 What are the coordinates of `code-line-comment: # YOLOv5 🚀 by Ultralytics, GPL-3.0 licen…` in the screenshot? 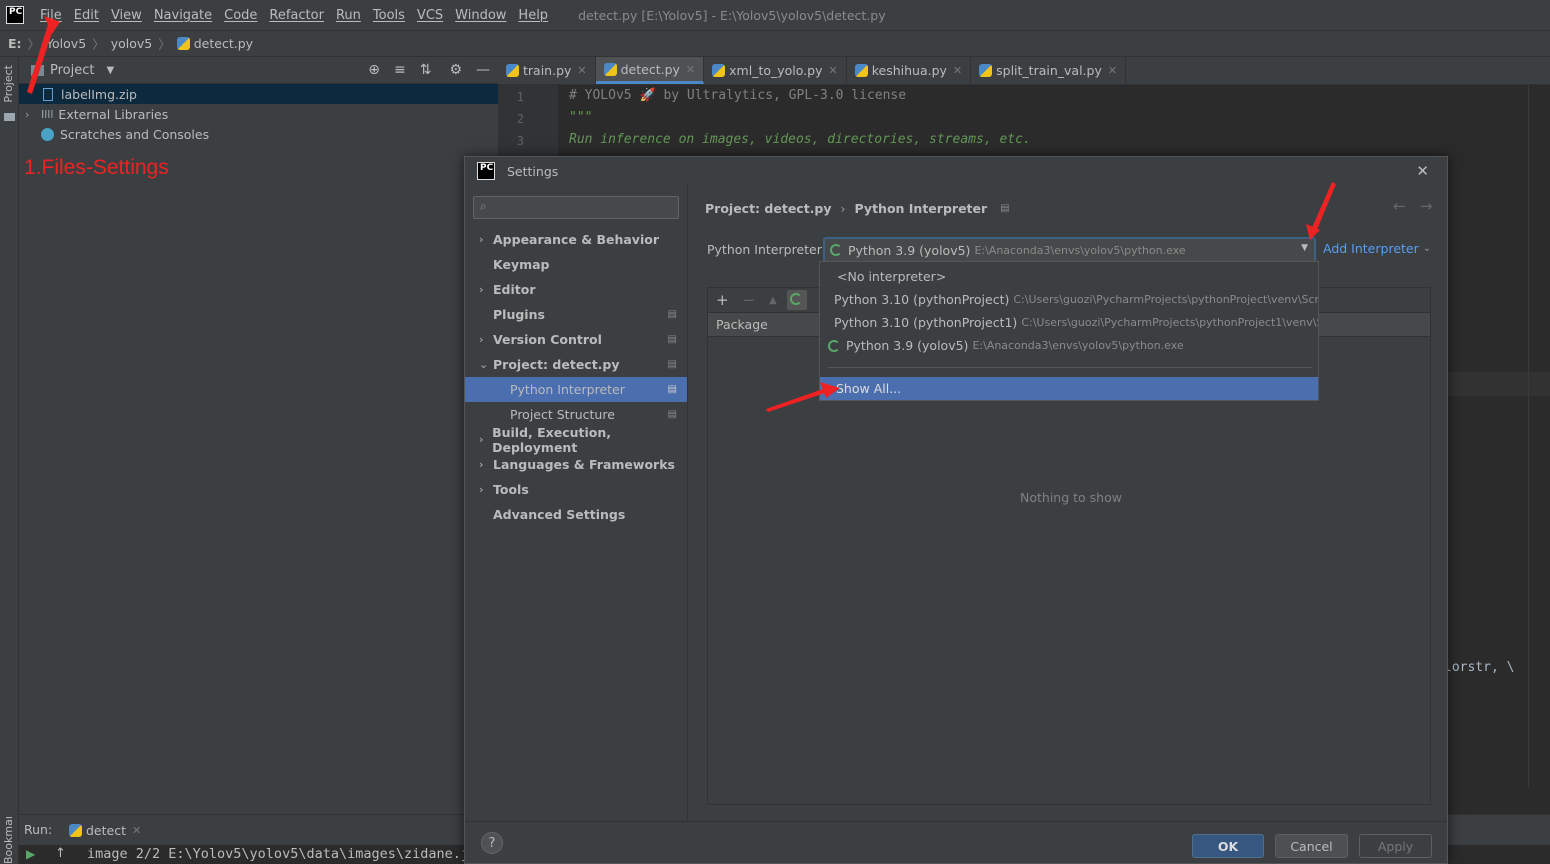 It's located at (737, 95).